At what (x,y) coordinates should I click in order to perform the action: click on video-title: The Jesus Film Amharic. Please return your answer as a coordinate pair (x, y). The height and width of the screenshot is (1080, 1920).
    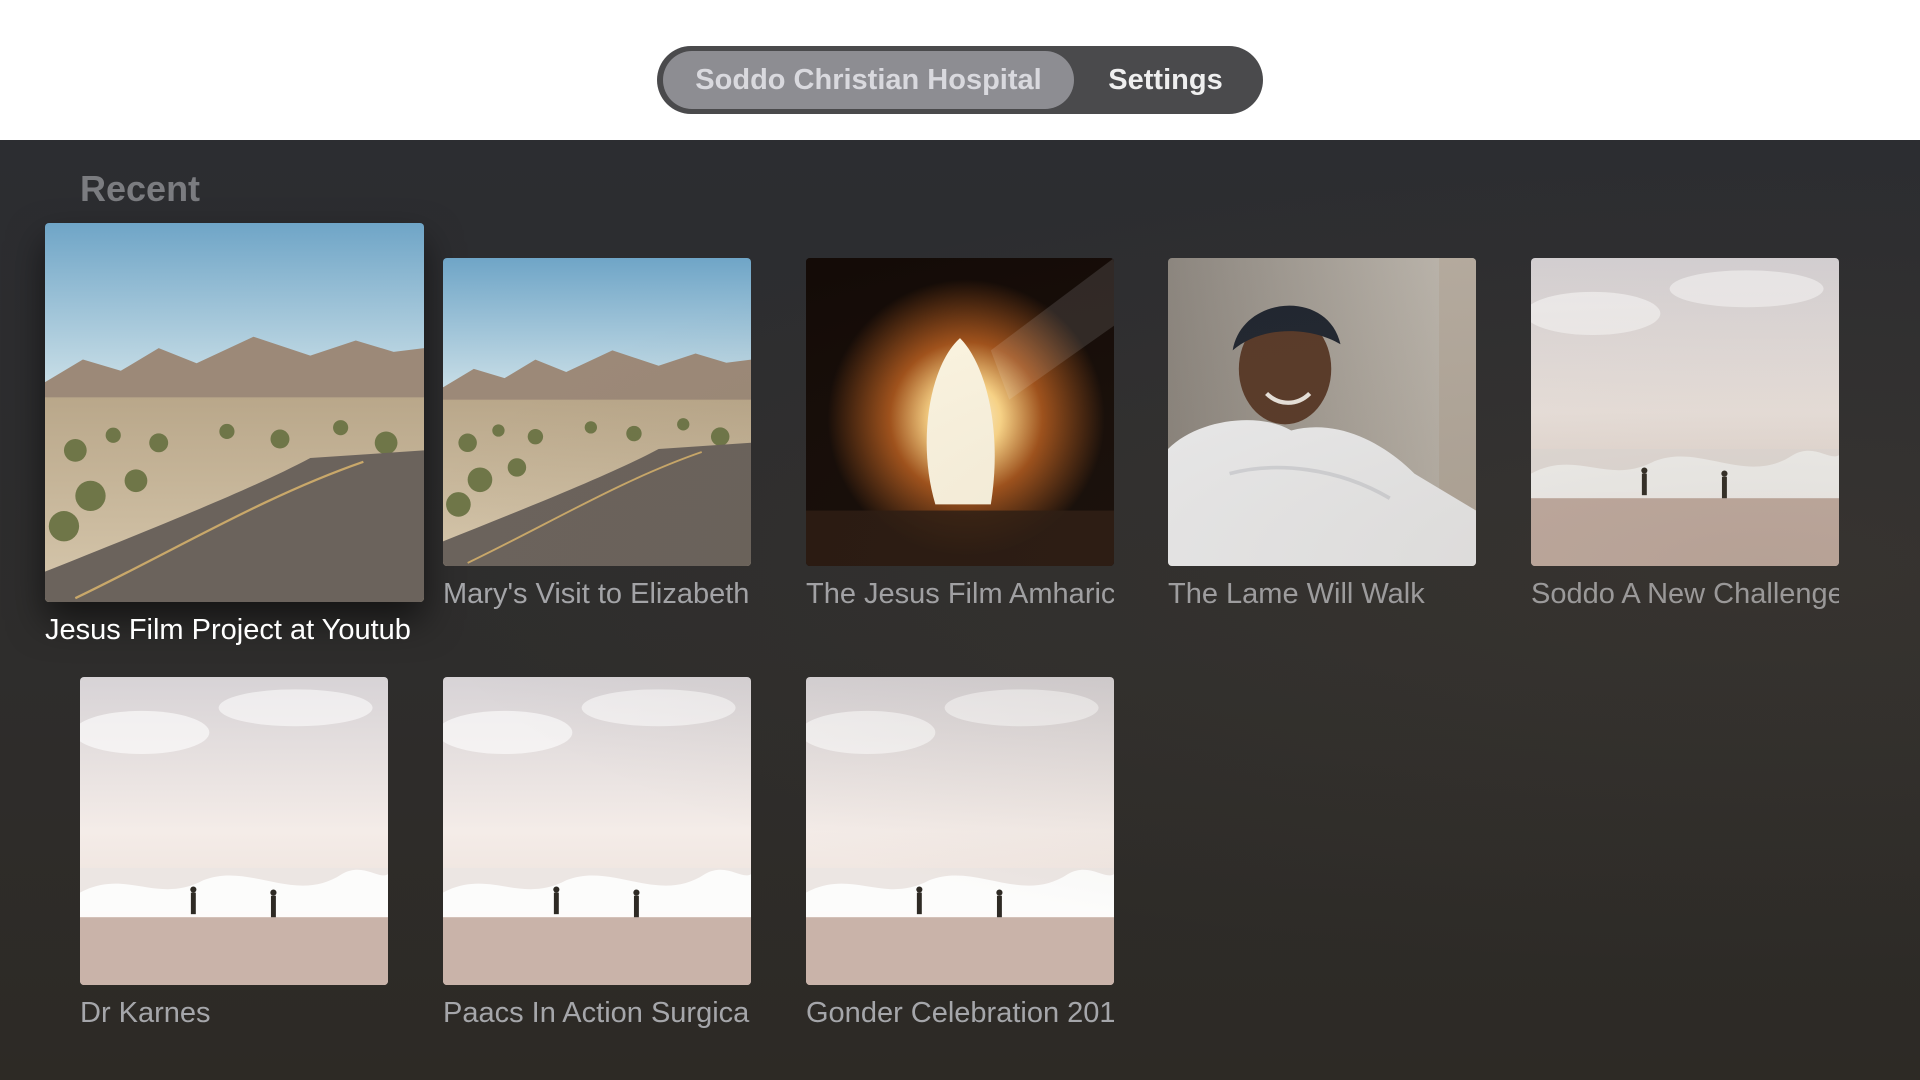
    Looking at the image, I should click on (960, 594).